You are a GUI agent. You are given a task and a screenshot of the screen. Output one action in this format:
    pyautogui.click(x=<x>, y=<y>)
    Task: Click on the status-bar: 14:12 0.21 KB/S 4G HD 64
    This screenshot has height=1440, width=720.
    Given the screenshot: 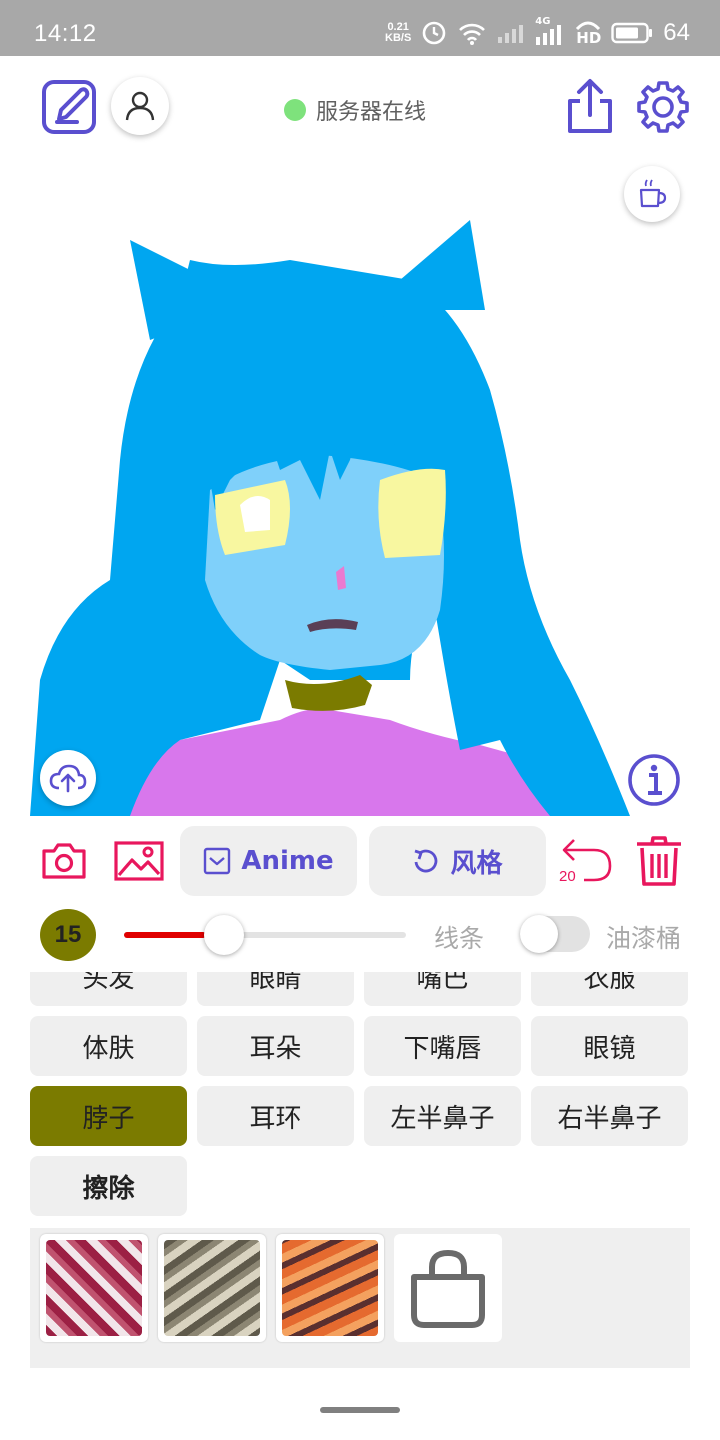 What is the action you would take?
    pyautogui.click(x=360, y=28)
    